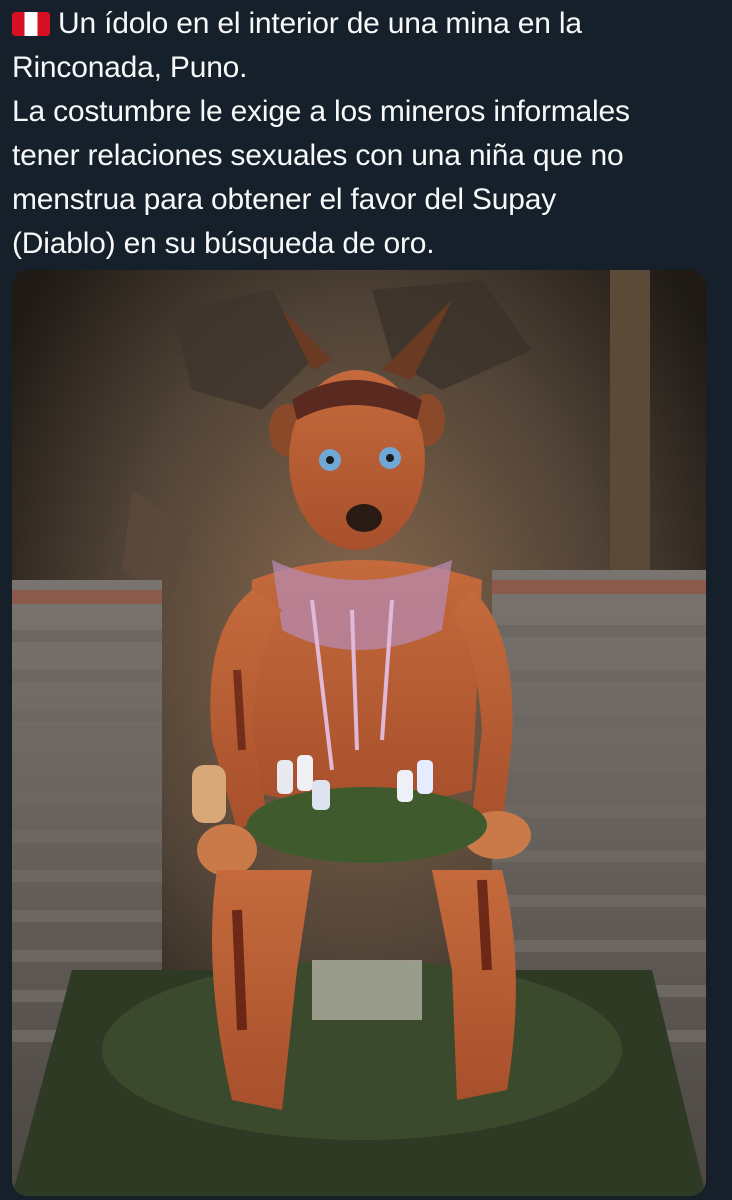  Describe the element at coordinates (630, 430) in the screenshot. I see `wooden-post` at that location.